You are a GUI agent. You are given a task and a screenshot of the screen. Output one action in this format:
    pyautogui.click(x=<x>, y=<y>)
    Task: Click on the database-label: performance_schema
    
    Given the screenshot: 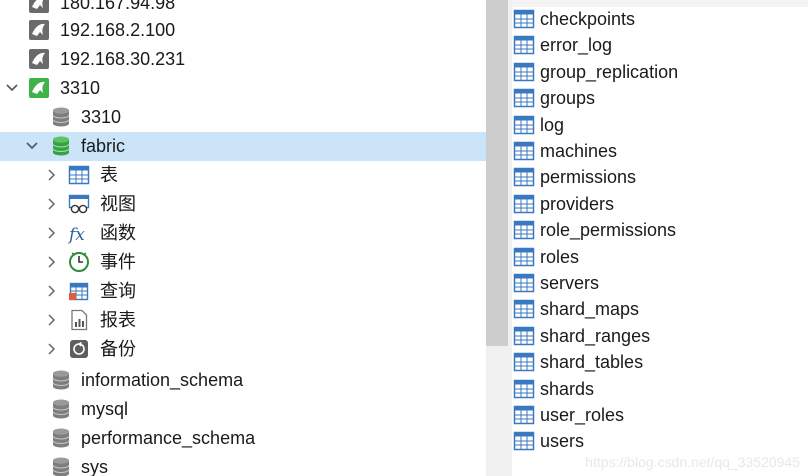 What is the action you would take?
    pyautogui.click(x=168, y=438)
    